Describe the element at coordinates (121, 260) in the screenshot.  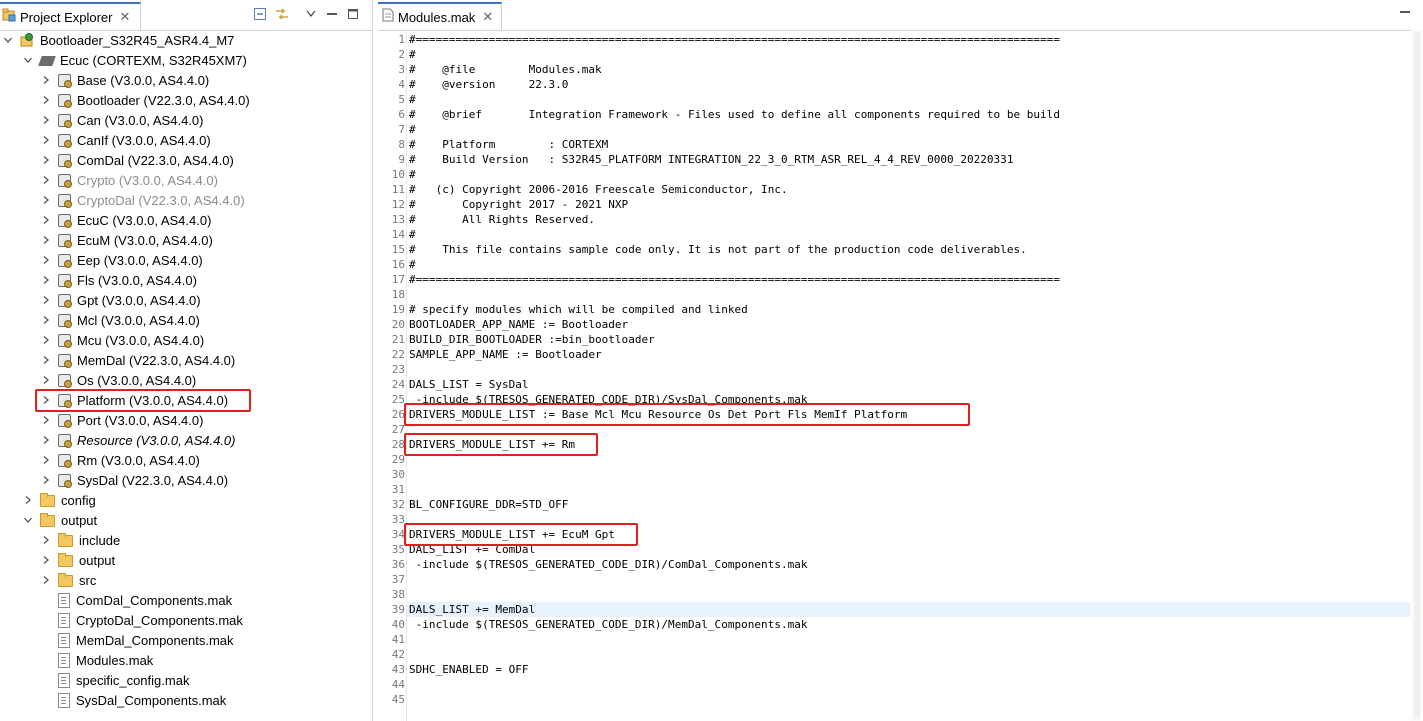
I see `tree-item: Eep (V3.0.0, AS4.4.0)` at that location.